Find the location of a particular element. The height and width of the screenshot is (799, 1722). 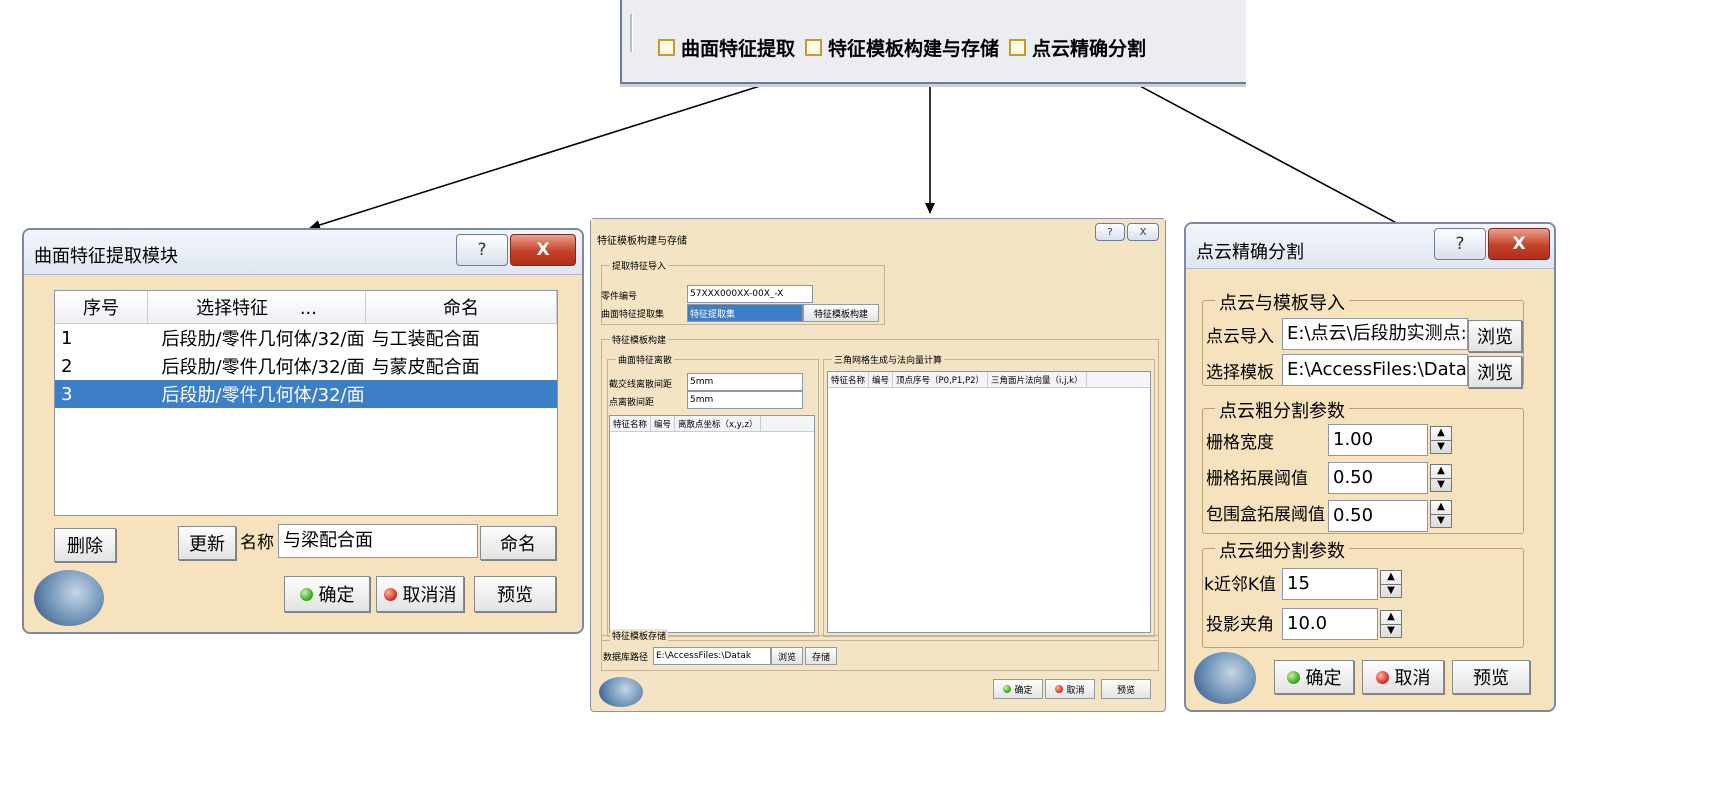

toolbar-grip is located at coordinates (631, 33).